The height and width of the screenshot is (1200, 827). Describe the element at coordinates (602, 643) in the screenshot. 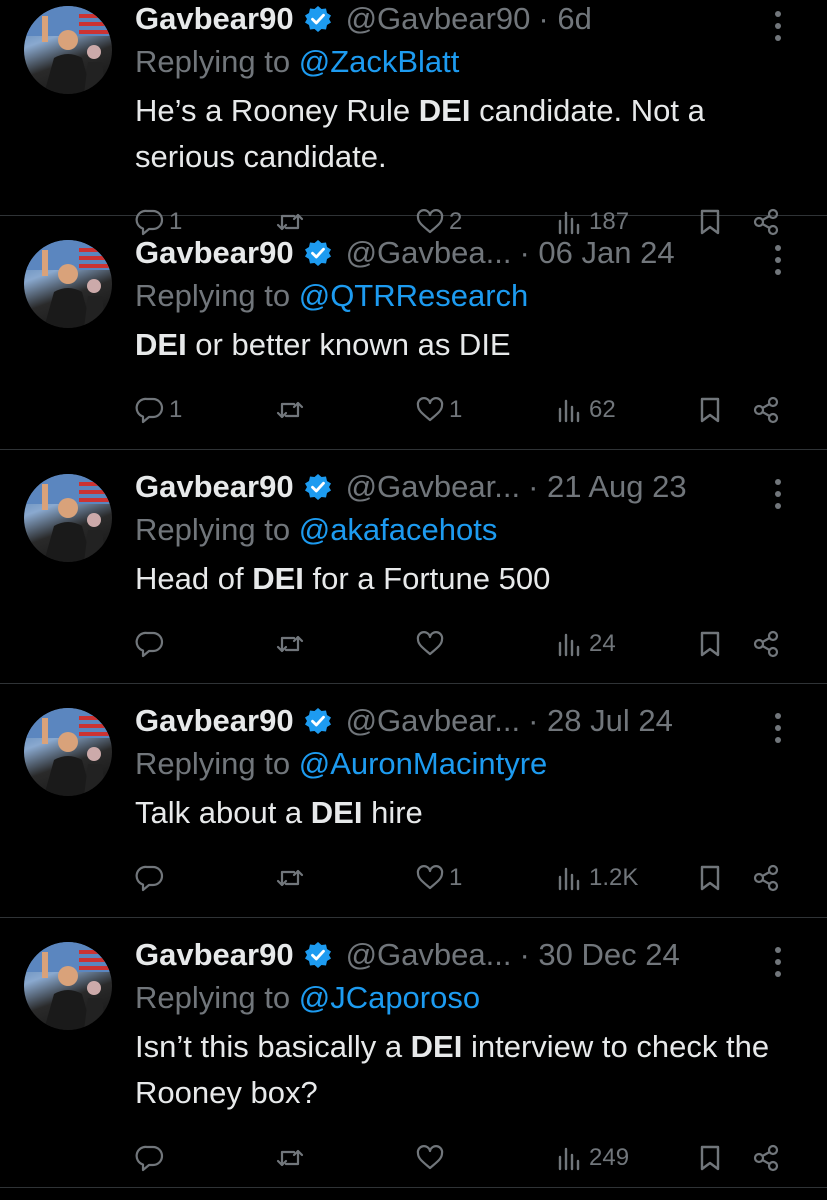

I see `view-count: 24` at that location.